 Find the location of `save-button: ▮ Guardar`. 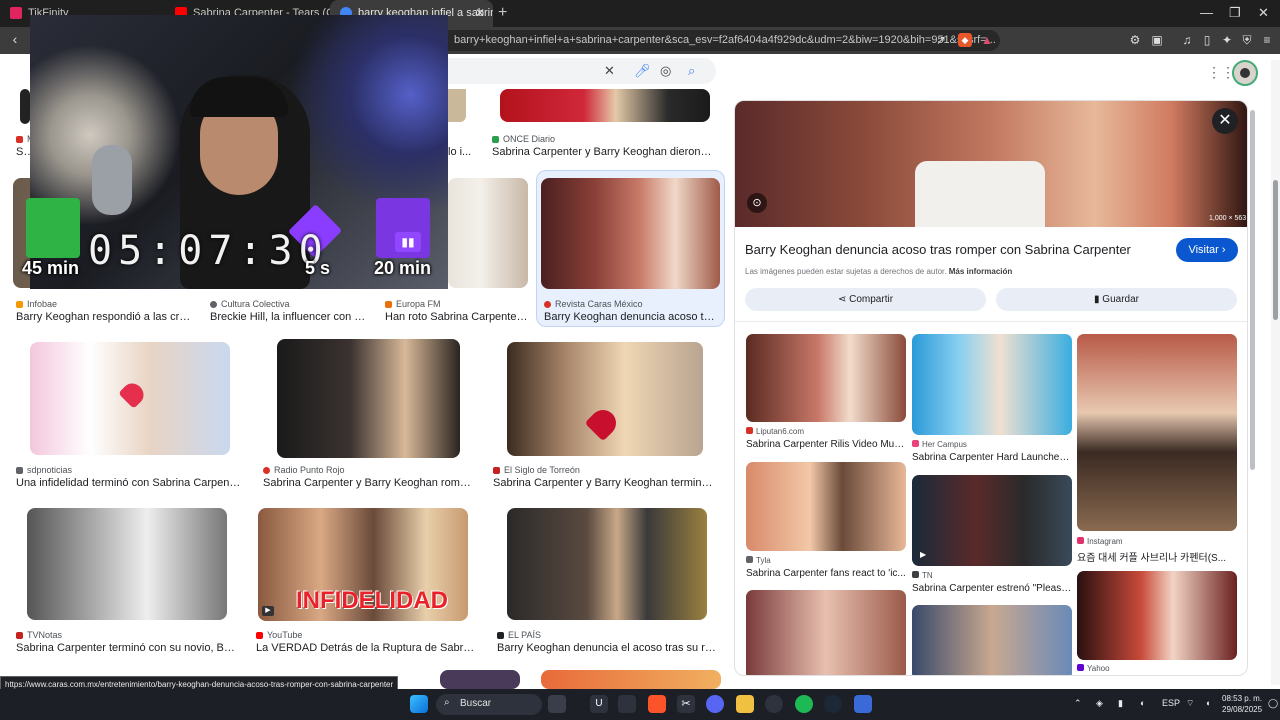

save-button: ▮ Guardar is located at coordinates (1116, 299).